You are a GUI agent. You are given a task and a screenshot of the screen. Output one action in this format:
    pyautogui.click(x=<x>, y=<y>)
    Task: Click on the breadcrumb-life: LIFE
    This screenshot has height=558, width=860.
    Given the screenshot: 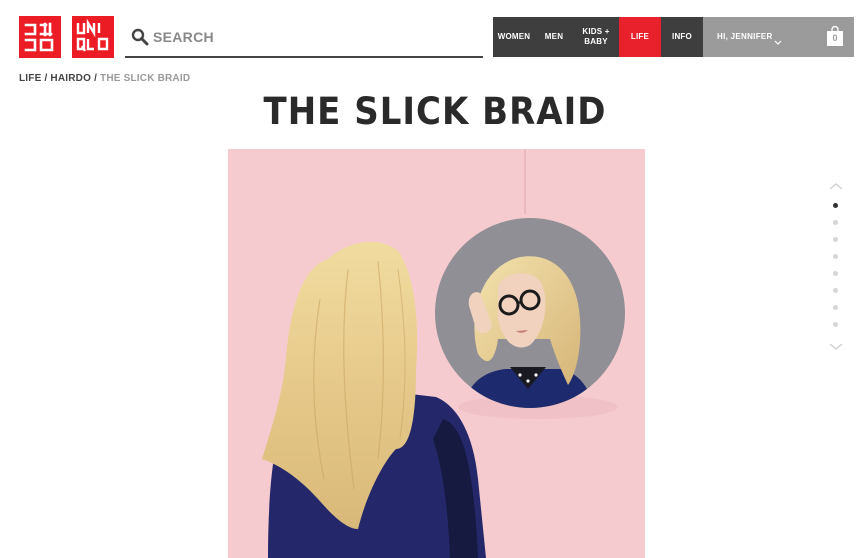 What is the action you would take?
    pyautogui.click(x=30, y=78)
    